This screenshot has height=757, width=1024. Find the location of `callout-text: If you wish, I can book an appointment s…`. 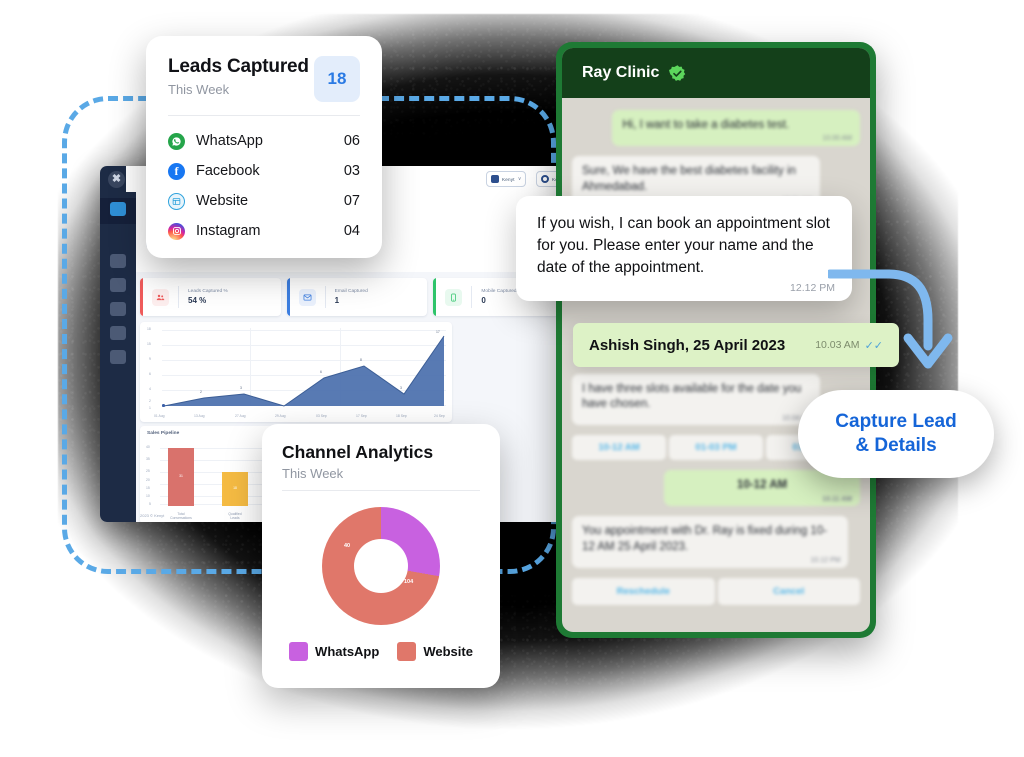

callout-text: If you wish, I can book an appointment s… is located at coordinates (683, 245).